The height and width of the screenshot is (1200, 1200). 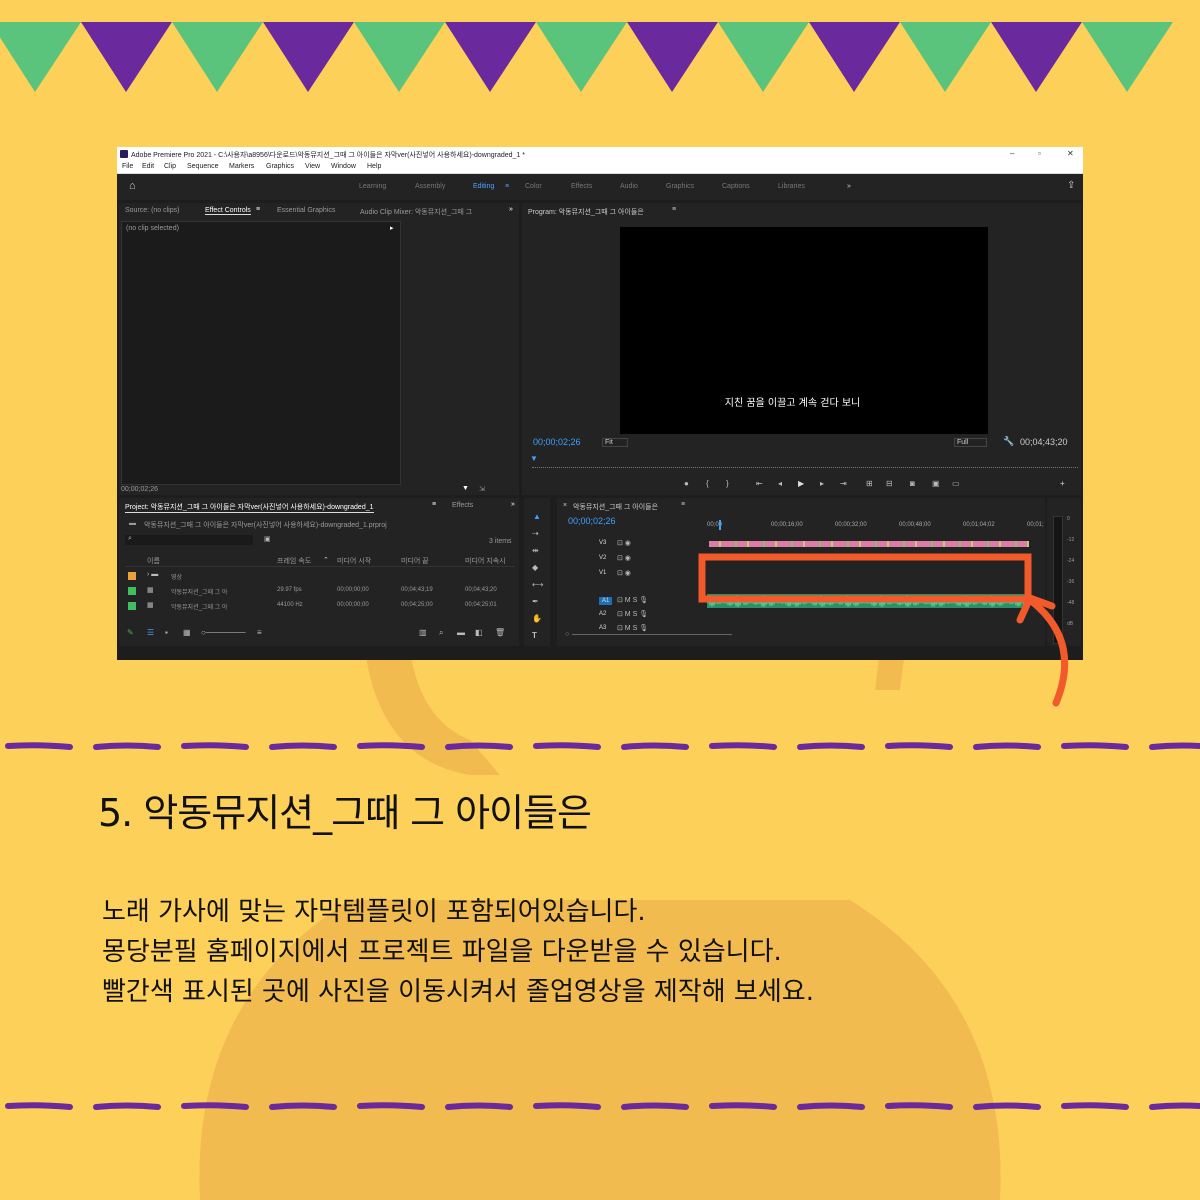 I want to click on red-arrow, so click(x=1047, y=651).